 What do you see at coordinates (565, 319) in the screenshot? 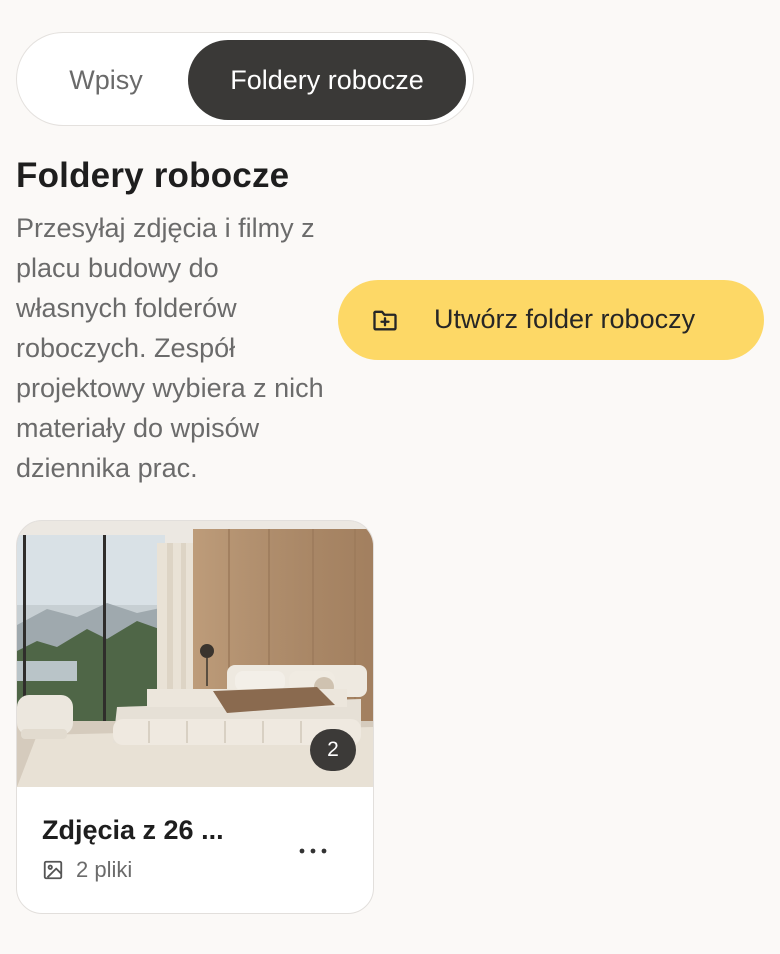
I see `create-folder-label: Utwórz folder roboczy` at bounding box center [565, 319].